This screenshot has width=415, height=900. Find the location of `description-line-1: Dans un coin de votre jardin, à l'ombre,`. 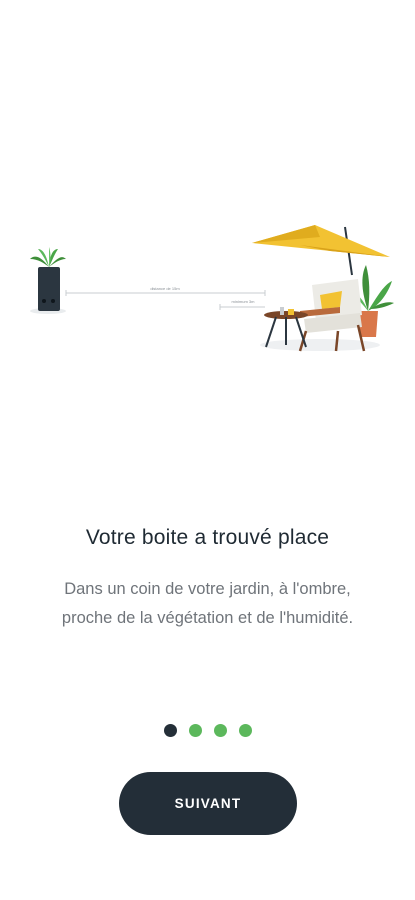

description-line-1: Dans un coin de votre jardin, à l'ombre, is located at coordinates (207, 589).